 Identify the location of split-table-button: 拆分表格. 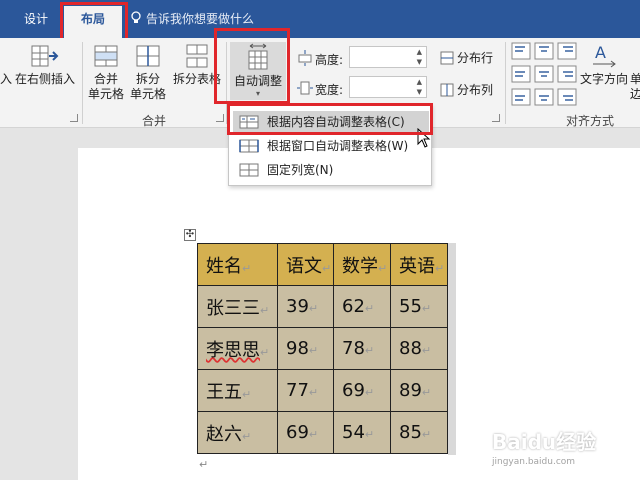
(197, 64).